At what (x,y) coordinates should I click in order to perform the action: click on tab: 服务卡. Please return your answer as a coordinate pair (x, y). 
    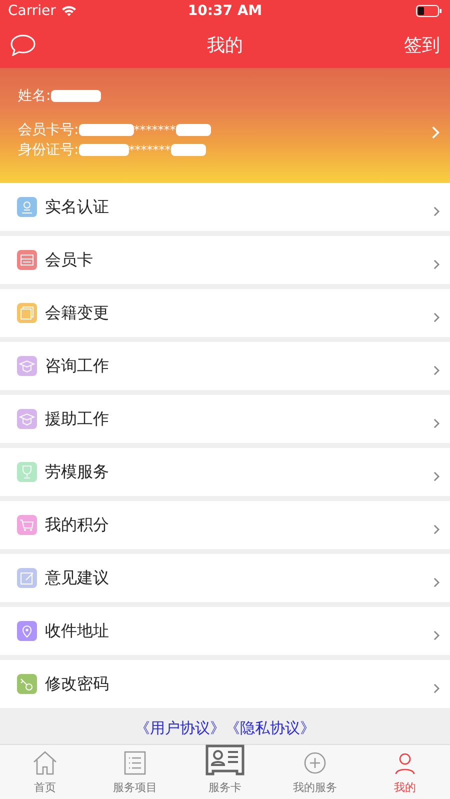
    Looking at the image, I should click on (225, 772).